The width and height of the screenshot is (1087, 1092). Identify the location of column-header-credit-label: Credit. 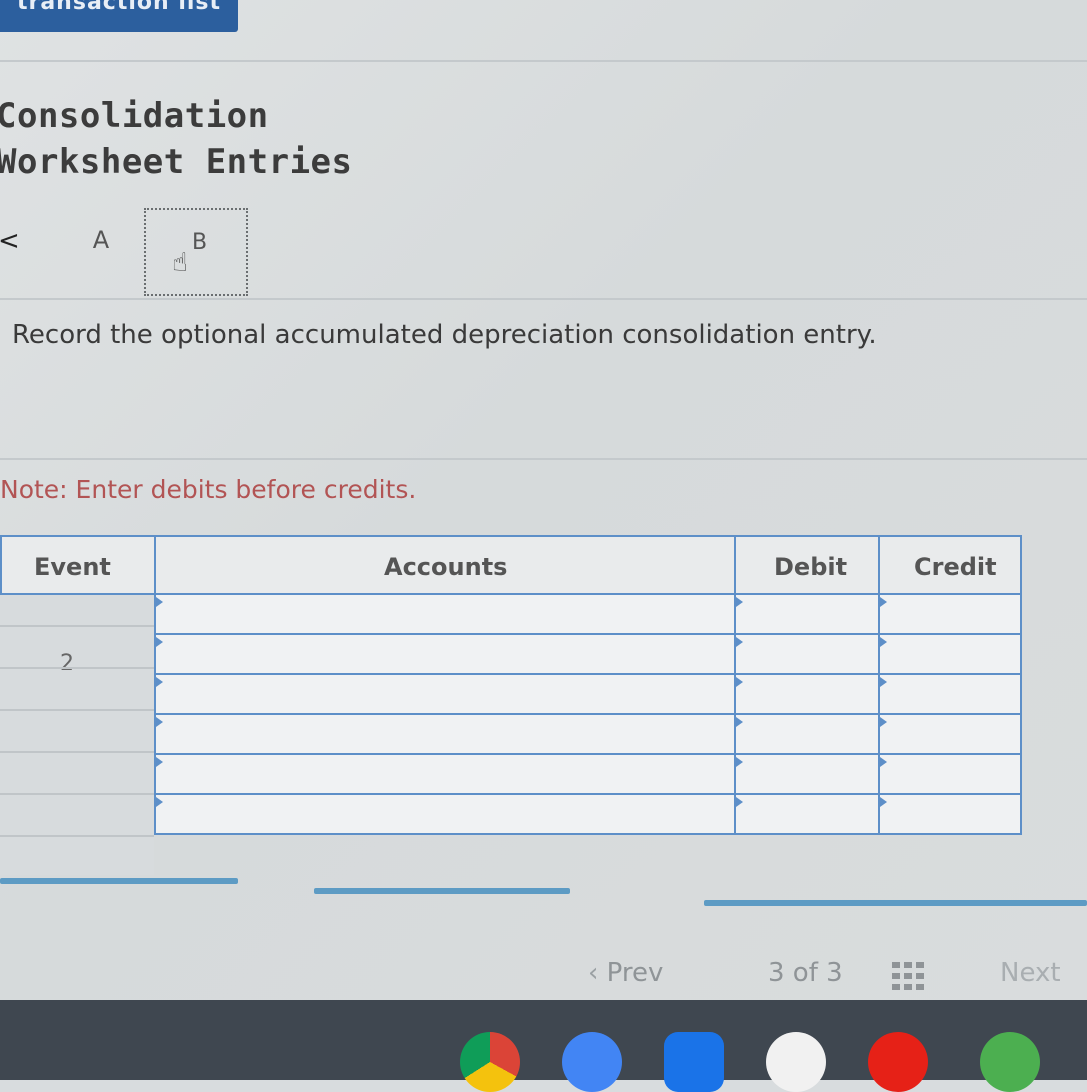
(955, 567).